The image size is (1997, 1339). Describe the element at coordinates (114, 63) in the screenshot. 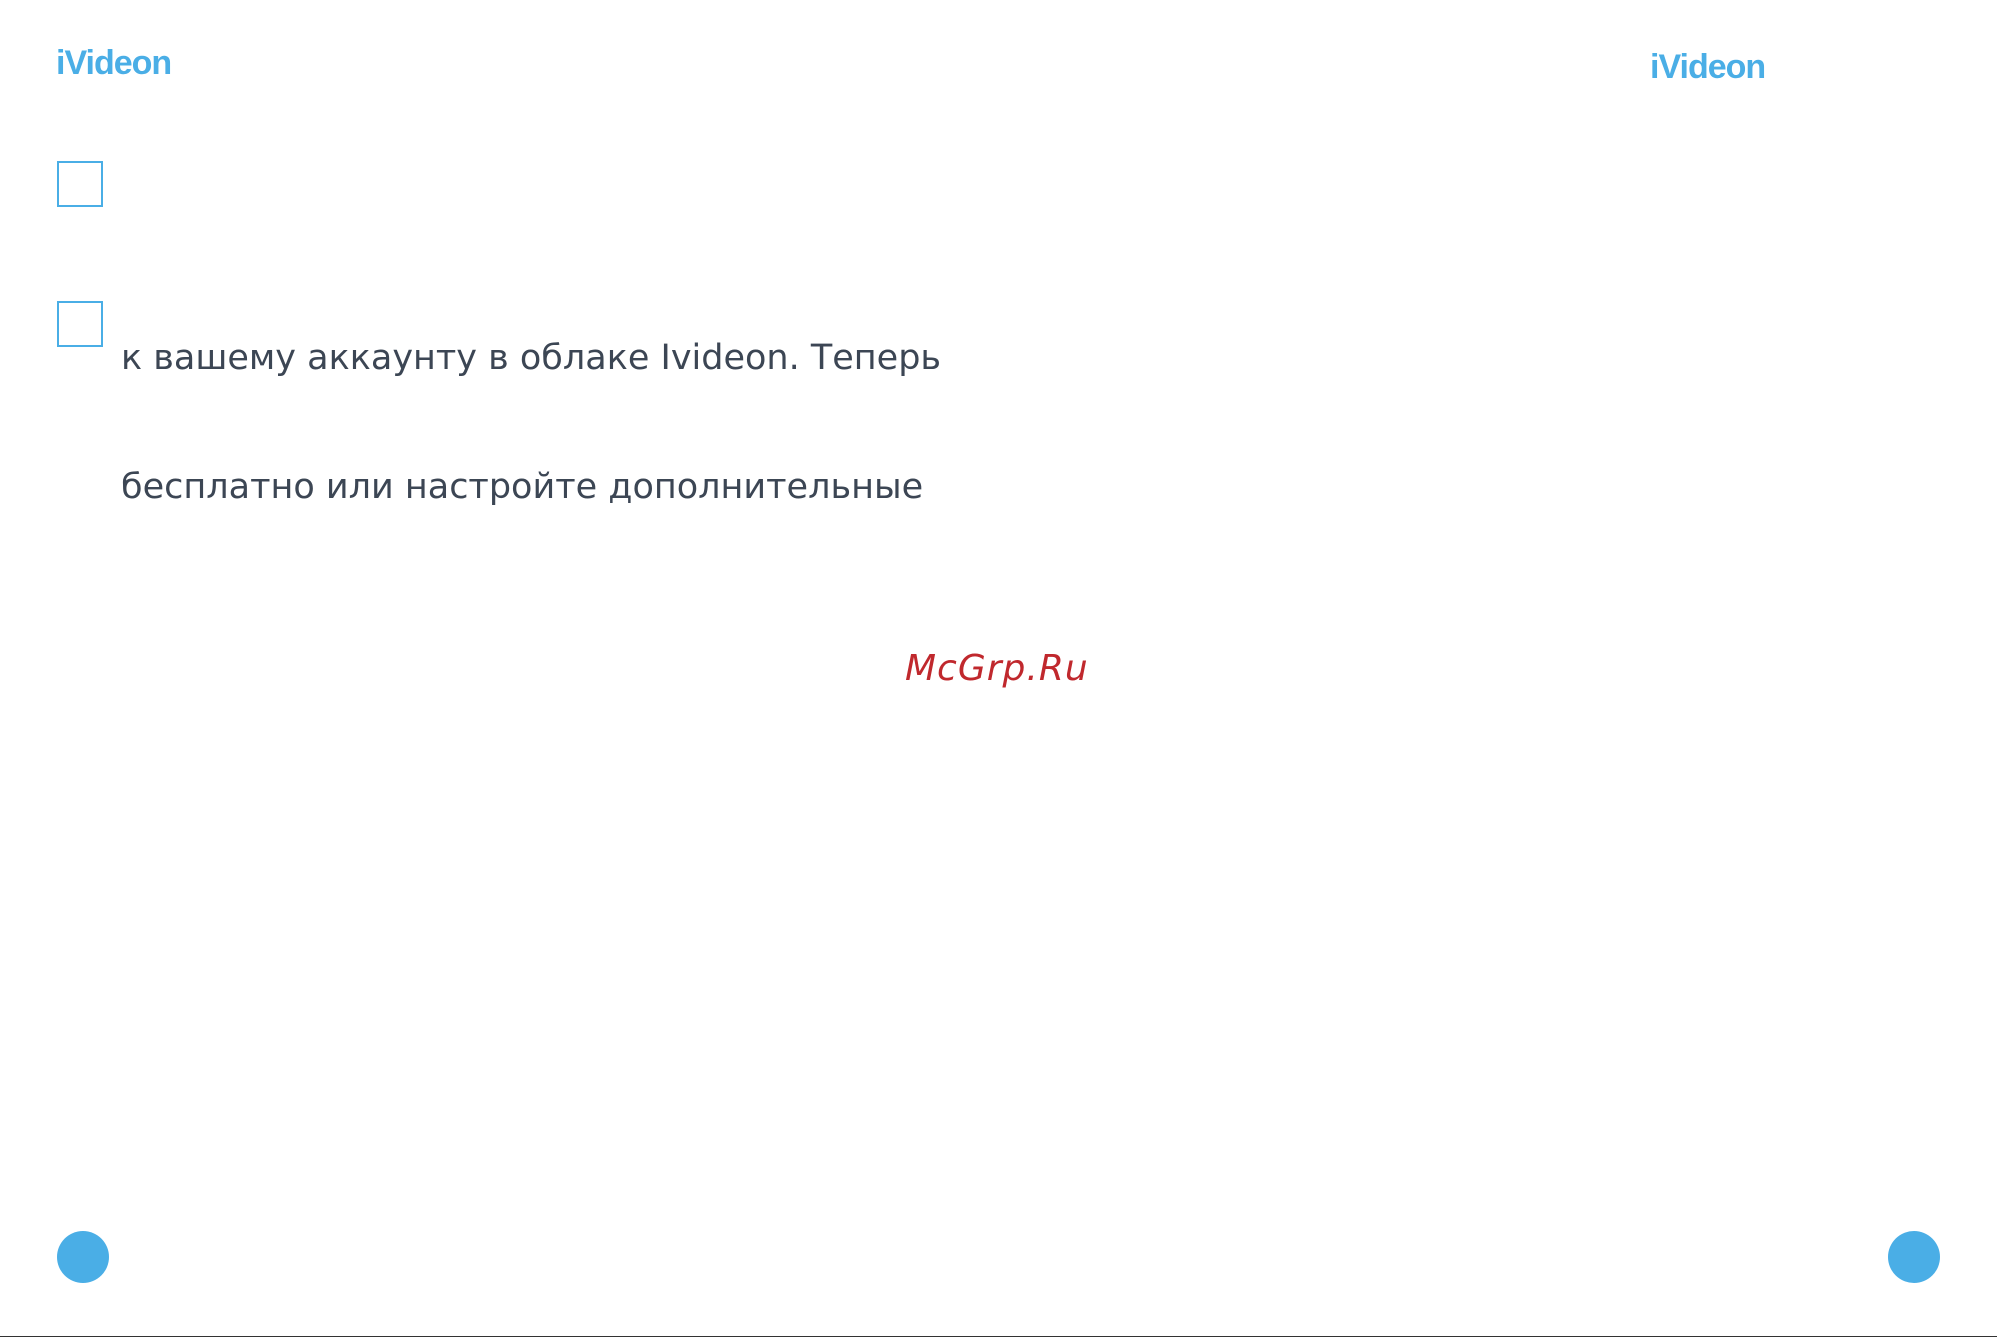

I see `ivideon-logo-left: iVideon` at that location.